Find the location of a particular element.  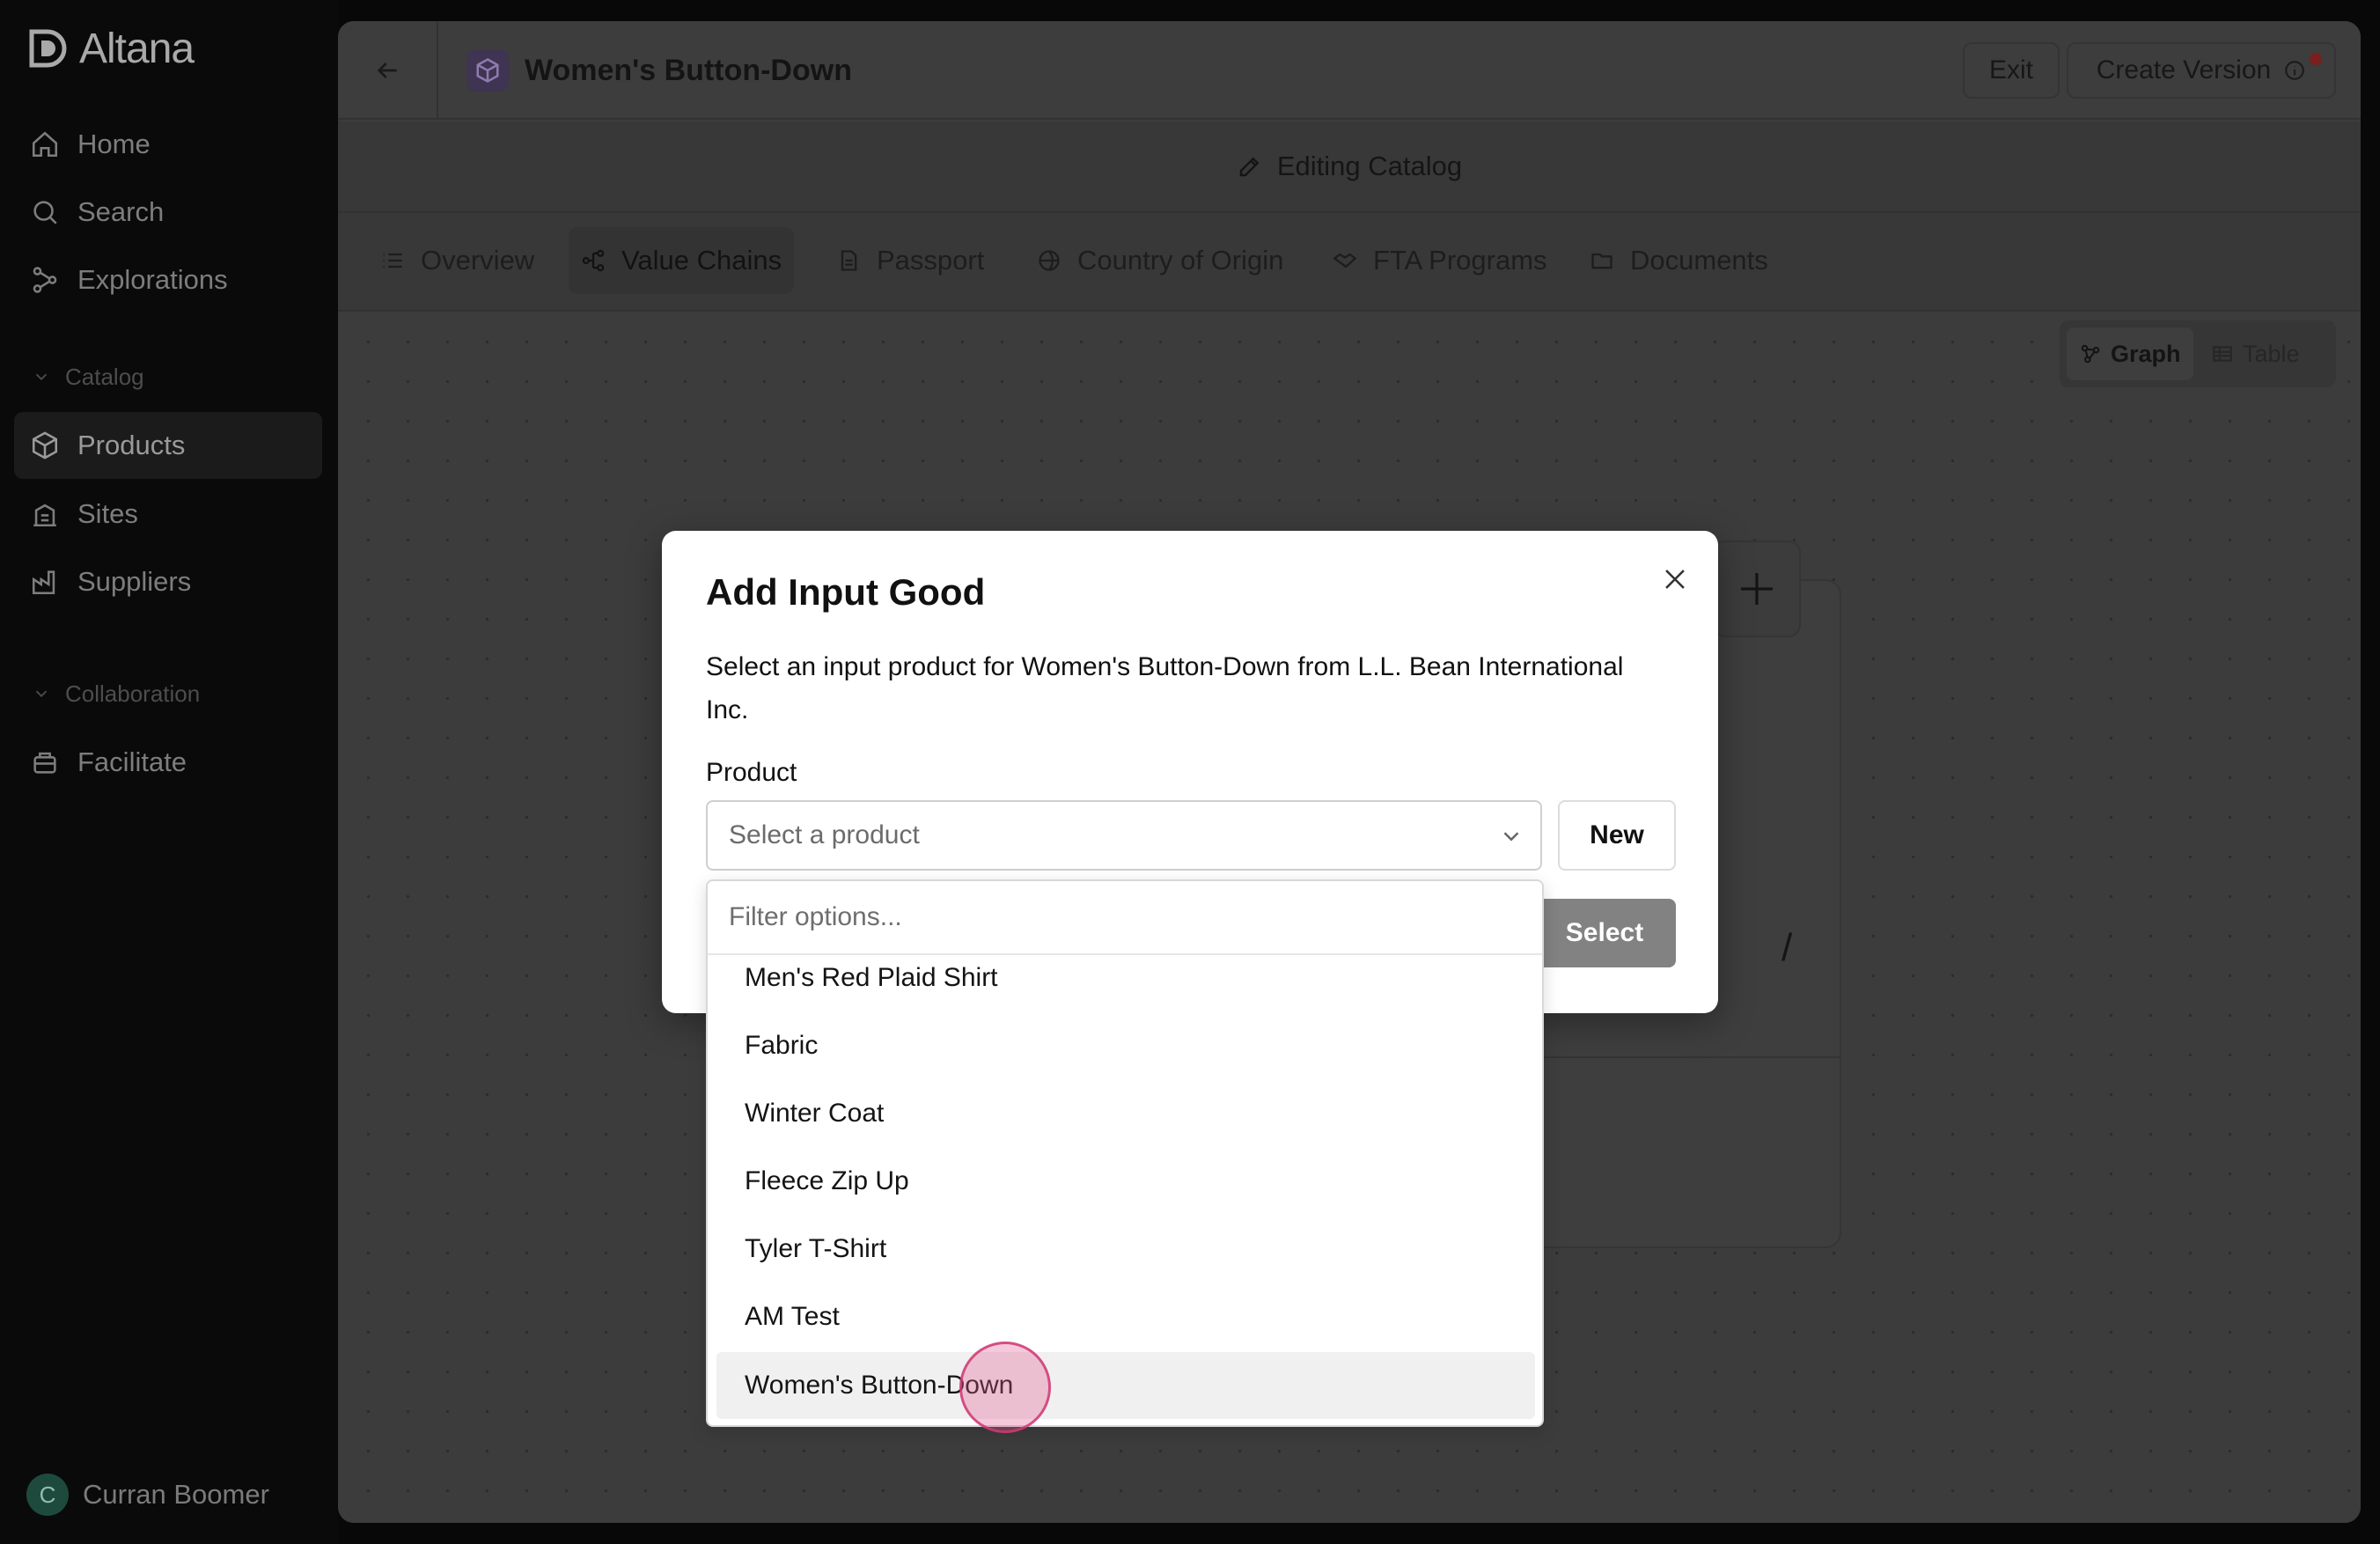

folder-icon is located at coordinates (1601, 261).